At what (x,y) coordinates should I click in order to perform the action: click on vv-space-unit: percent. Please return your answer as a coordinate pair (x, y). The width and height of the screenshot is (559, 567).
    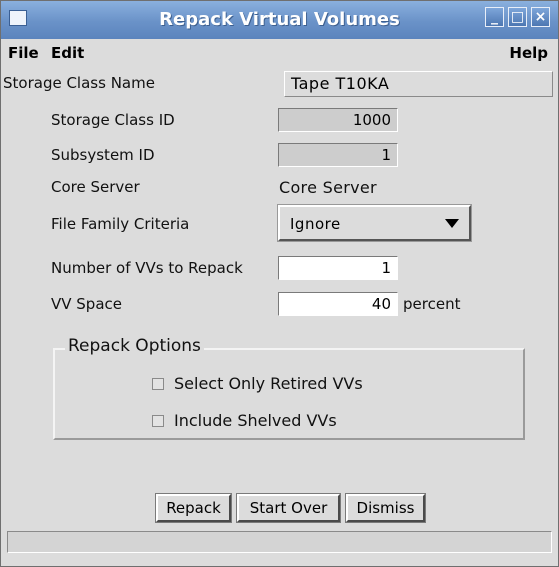
    Looking at the image, I should click on (432, 304).